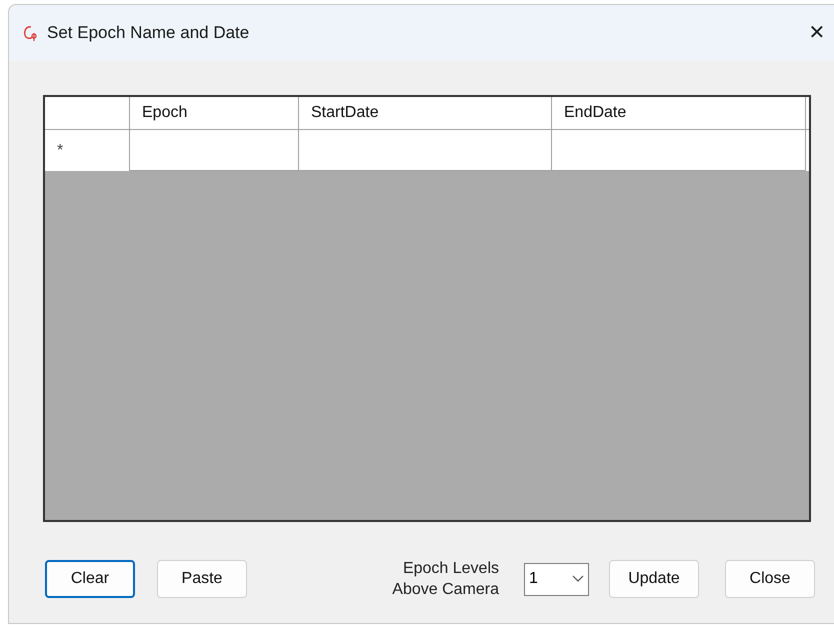 The height and width of the screenshot is (626, 834). What do you see at coordinates (450, 569) in the screenshot?
I see `levels-label: Epoch Levels` at bounding box center [450, 569].